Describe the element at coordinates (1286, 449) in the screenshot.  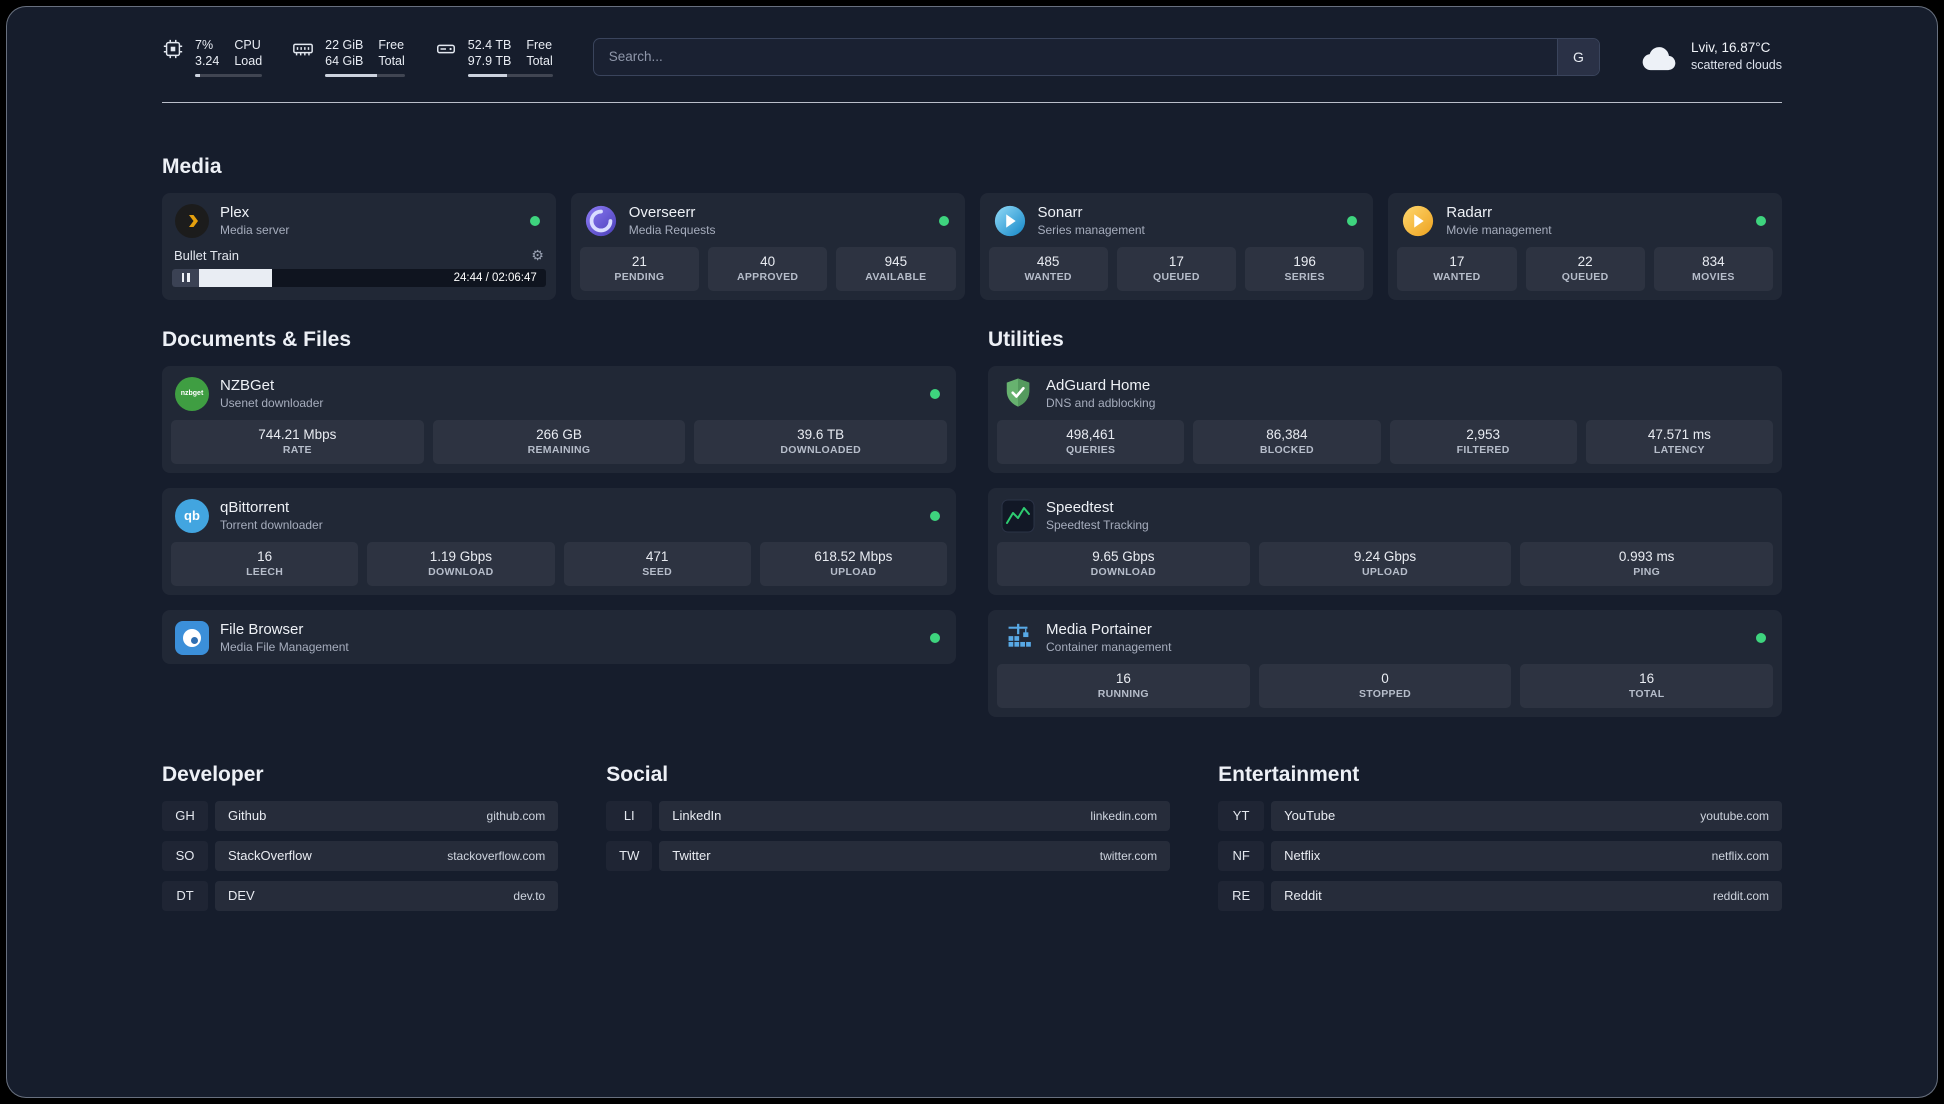
I see `stat-label: BLOCKED` at that location.